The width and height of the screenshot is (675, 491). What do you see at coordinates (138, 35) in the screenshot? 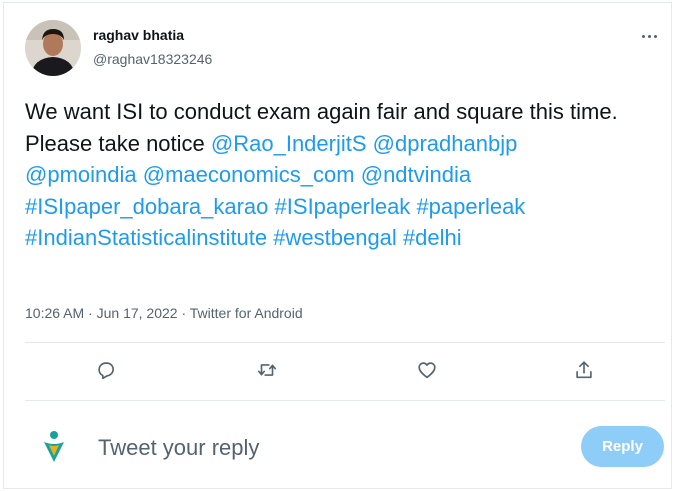
I see `author-display-name: raghav bhatia` at bounding box center [138, 35].